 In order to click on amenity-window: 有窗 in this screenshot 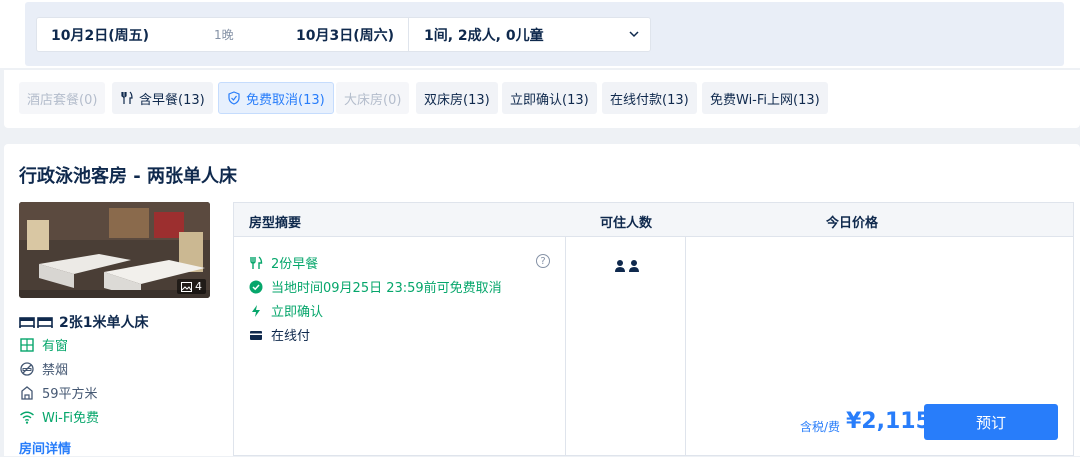, I will do `click(43, 344)`.